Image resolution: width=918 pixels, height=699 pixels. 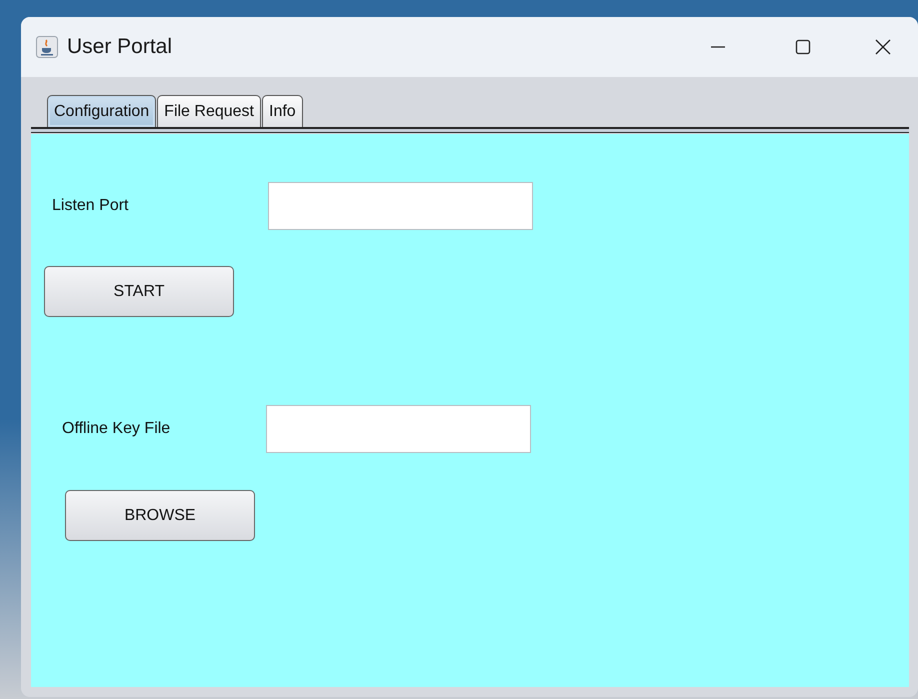 I want to click on window-title: User Portal, so click(x=119, y=47).